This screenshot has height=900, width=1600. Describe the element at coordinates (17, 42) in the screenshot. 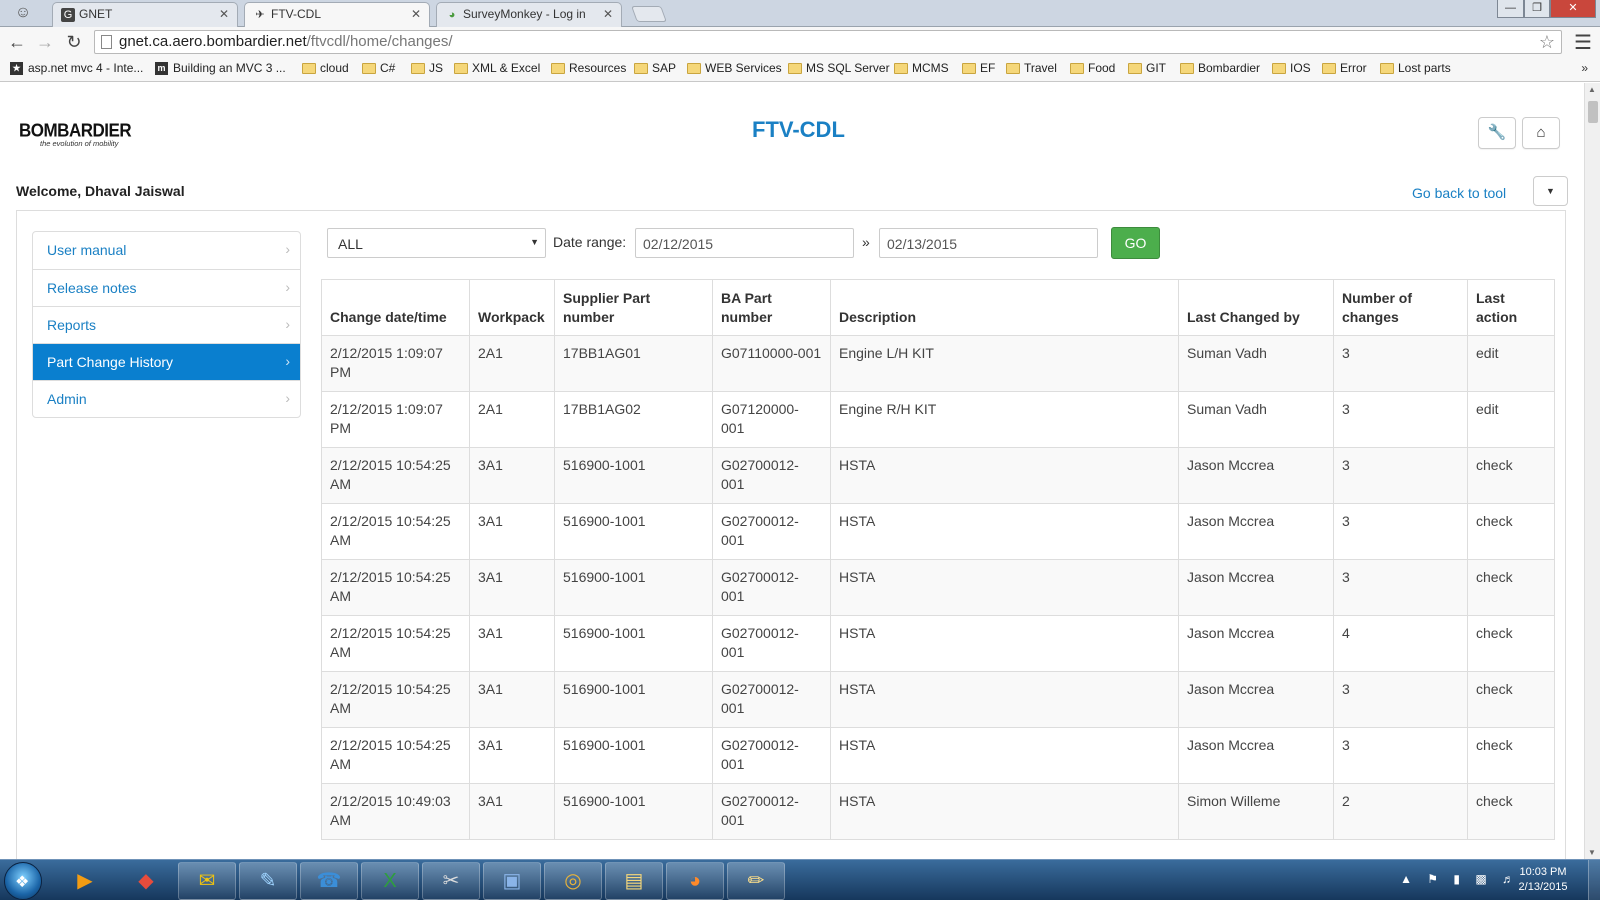

I see `back-arrow-icon: ←` at that location.